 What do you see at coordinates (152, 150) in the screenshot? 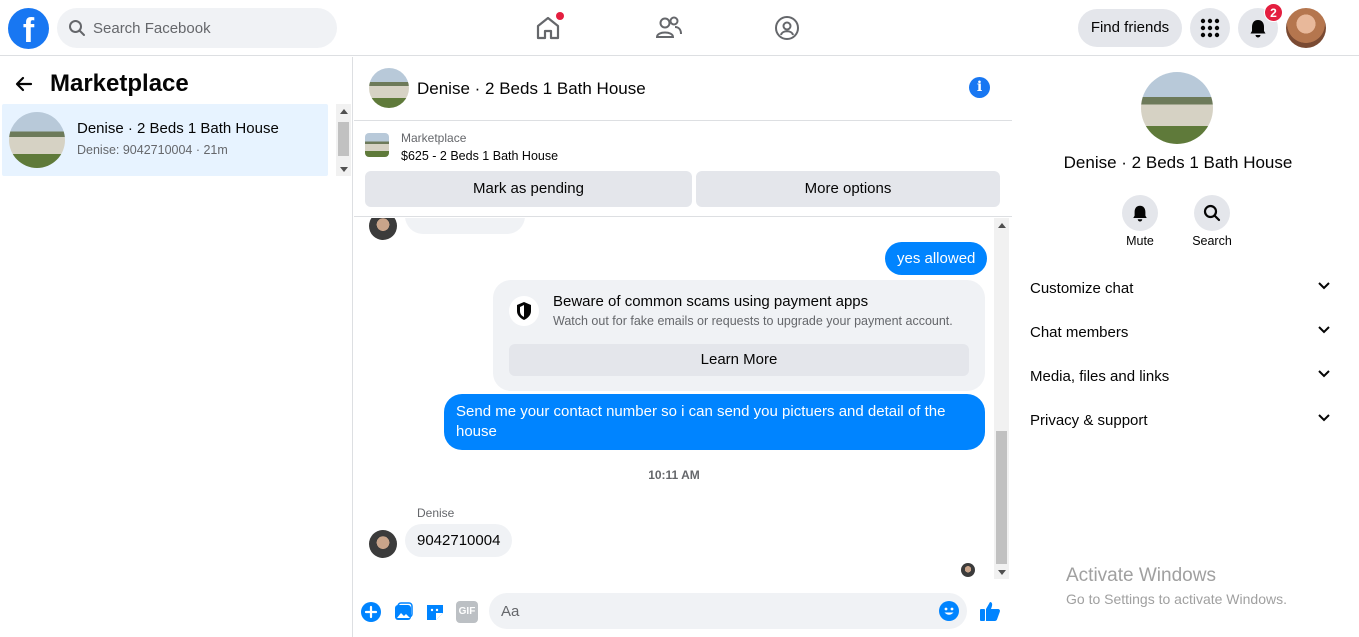
I see `conversation-preview: Denise: 9042710004 · 21m` at bounding box center [152, 150].